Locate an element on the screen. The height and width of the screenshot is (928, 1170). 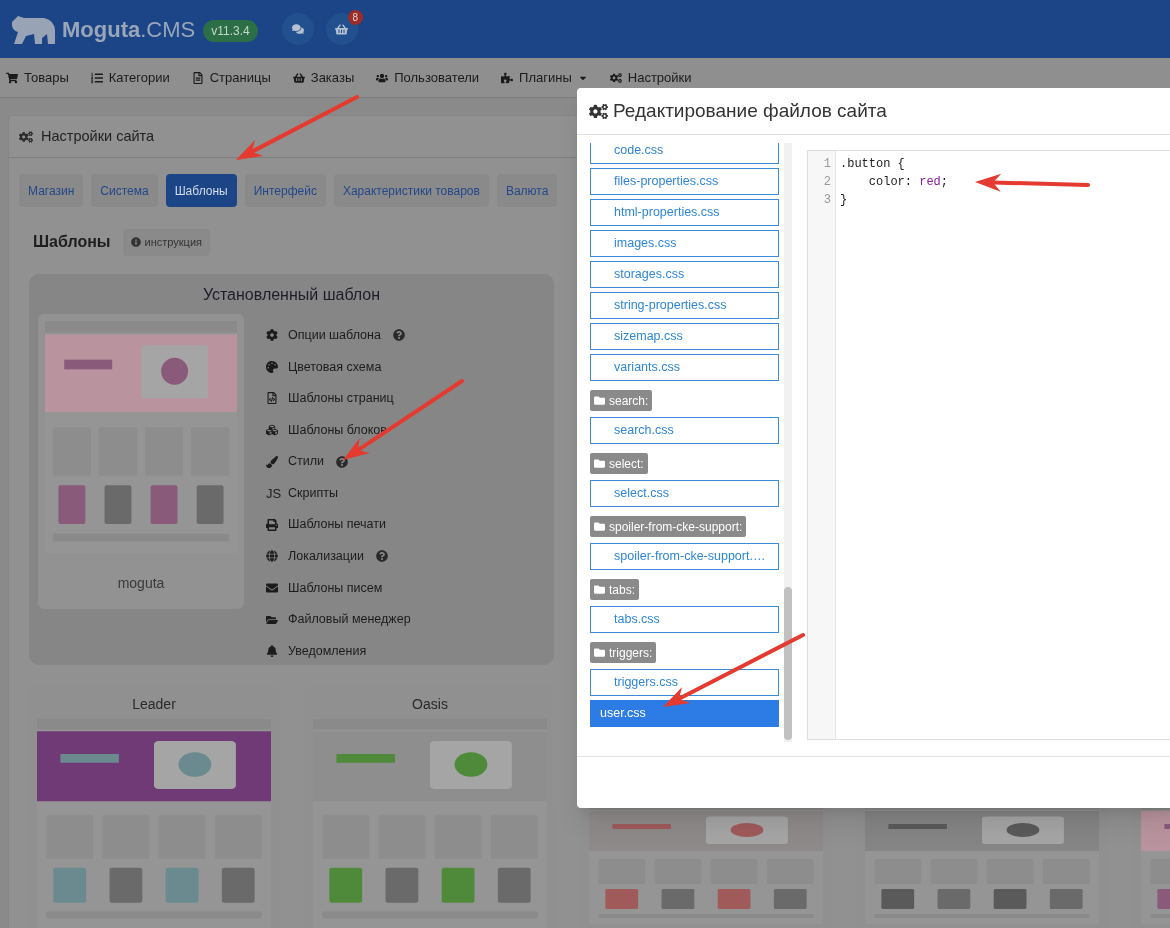
globe-icon is located at coordinates (272, 556).